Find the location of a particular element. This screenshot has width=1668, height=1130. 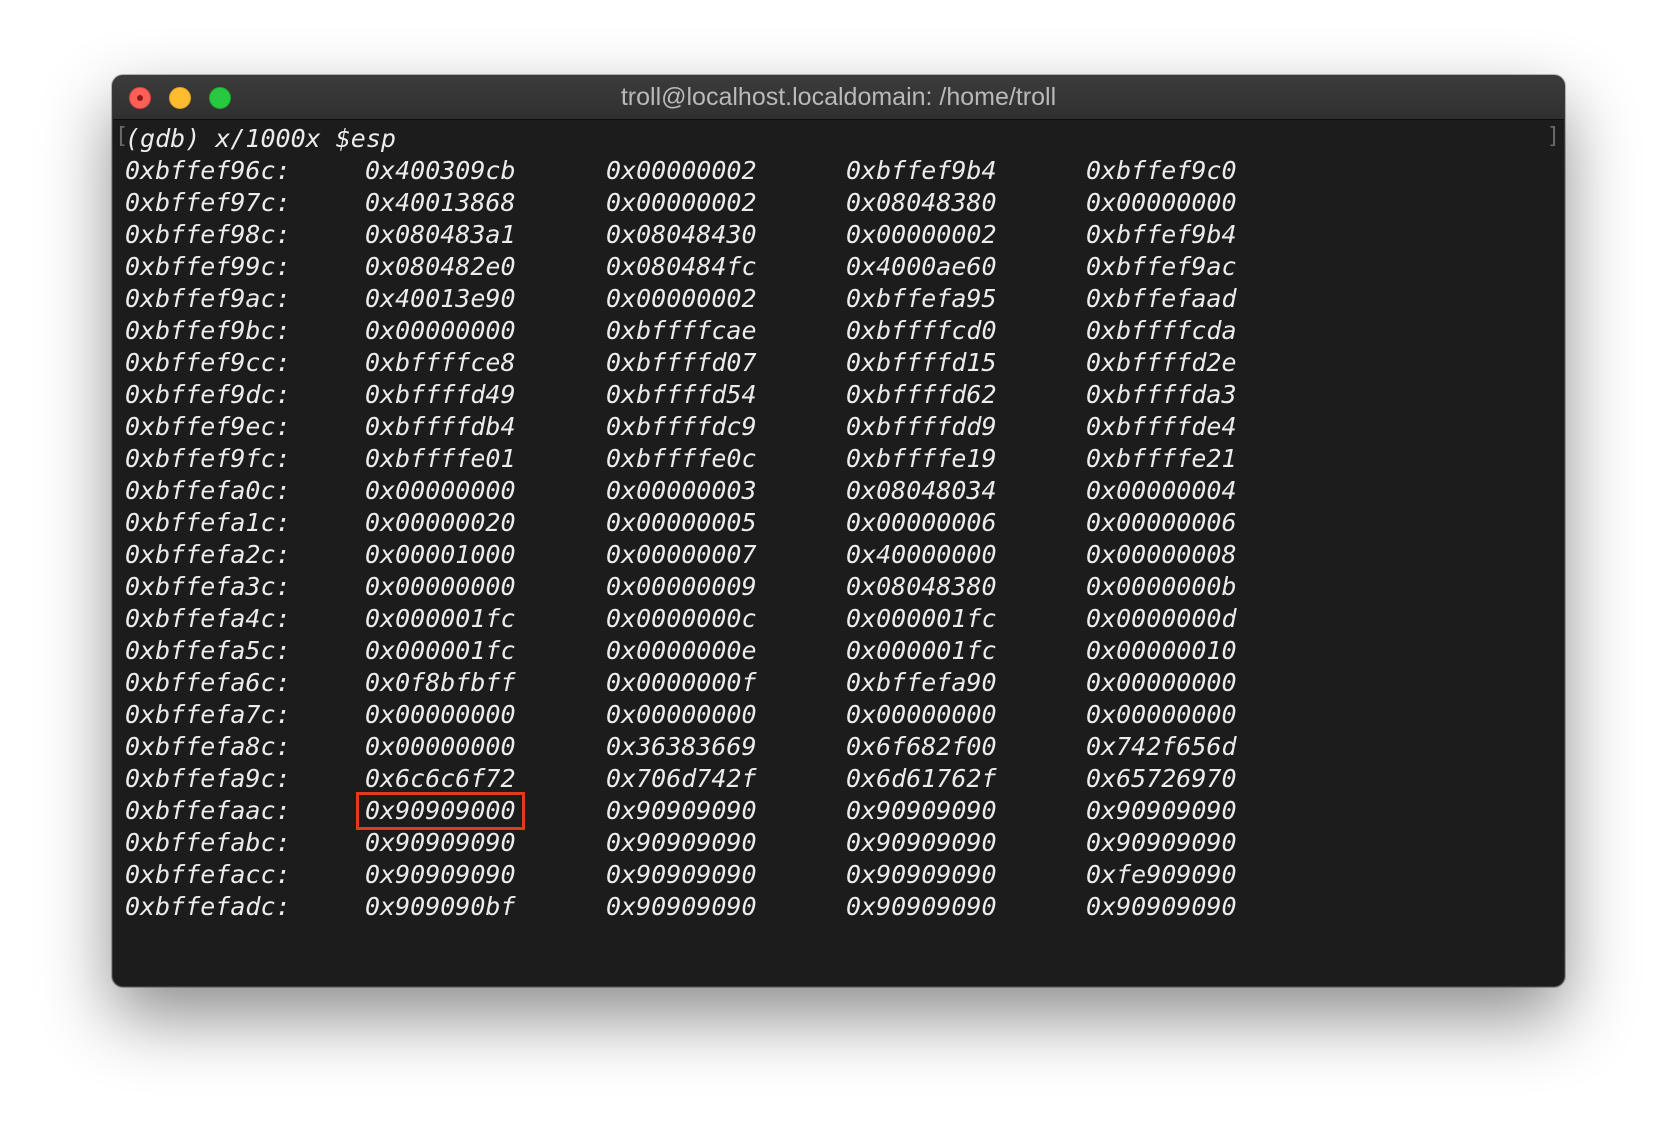

memory-address: 0xbffef9dc: is located at coordinates (208, 394).